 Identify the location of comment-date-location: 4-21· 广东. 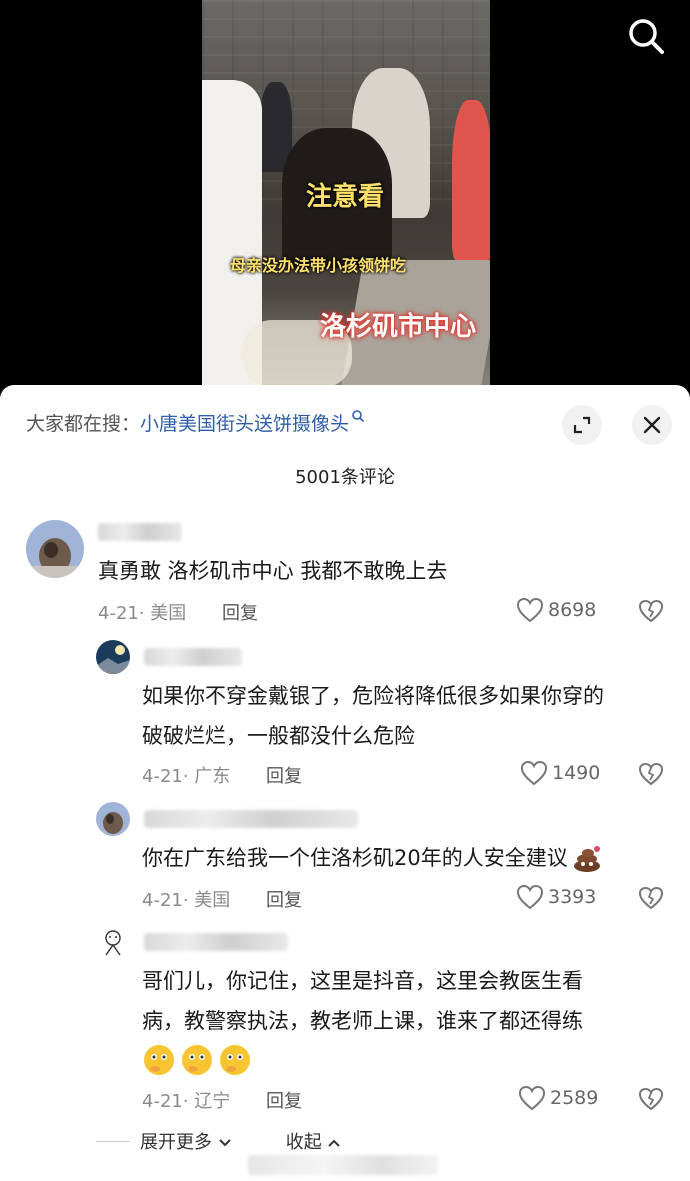
(186, 776).